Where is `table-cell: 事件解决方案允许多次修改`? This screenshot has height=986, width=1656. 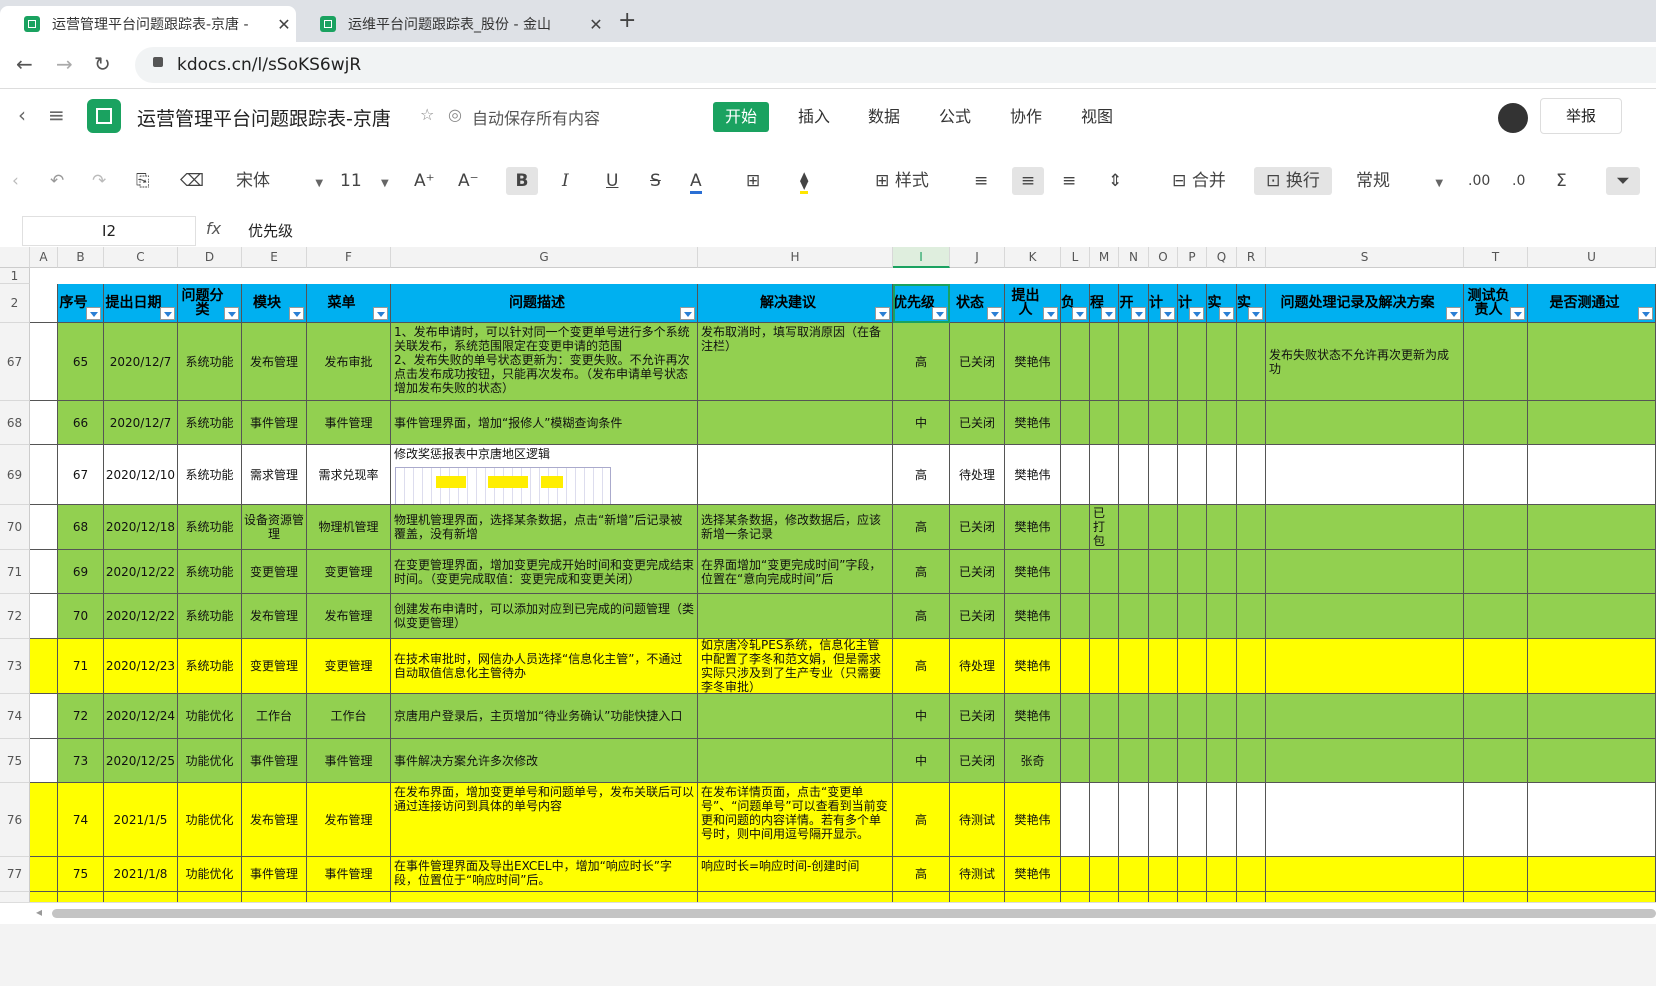 table-cell: 事件解决方案允许多次修改 is located at coordinates (544, 761).